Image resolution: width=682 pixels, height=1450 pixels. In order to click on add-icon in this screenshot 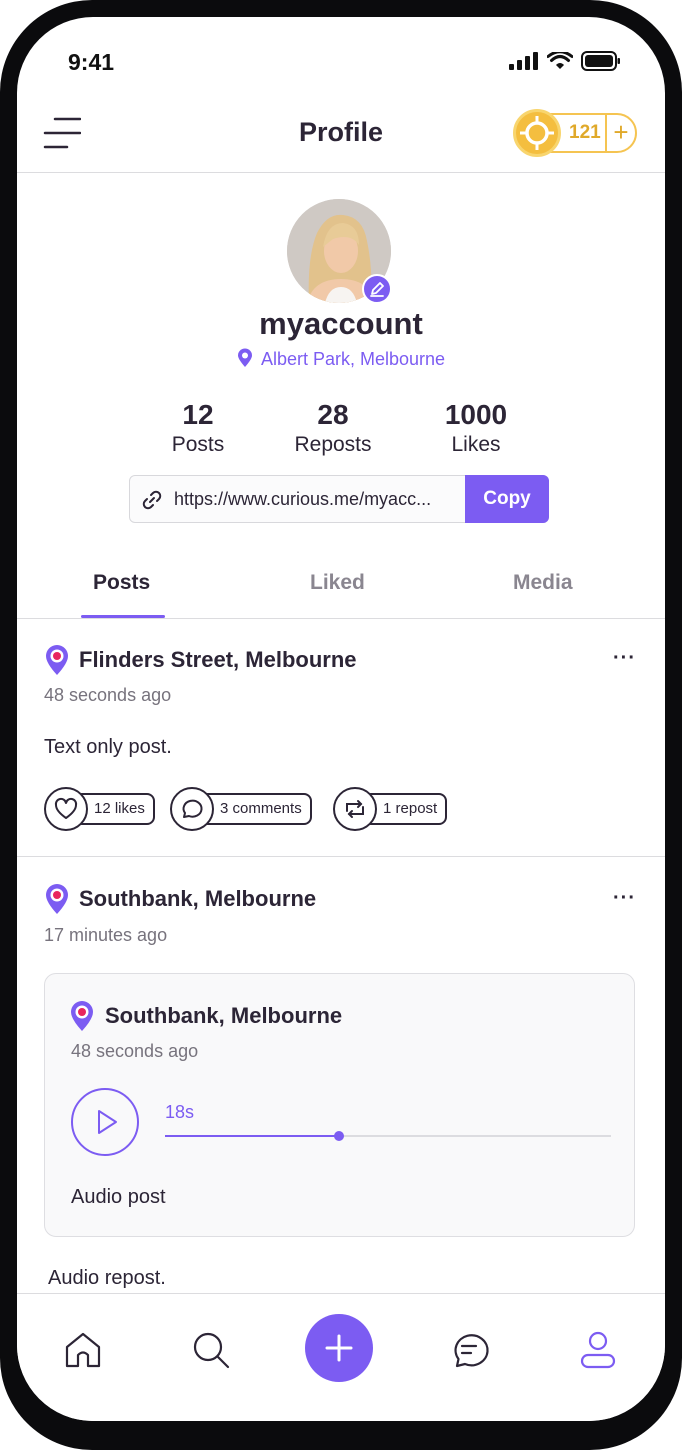, I will do `click(339, 1348)`.